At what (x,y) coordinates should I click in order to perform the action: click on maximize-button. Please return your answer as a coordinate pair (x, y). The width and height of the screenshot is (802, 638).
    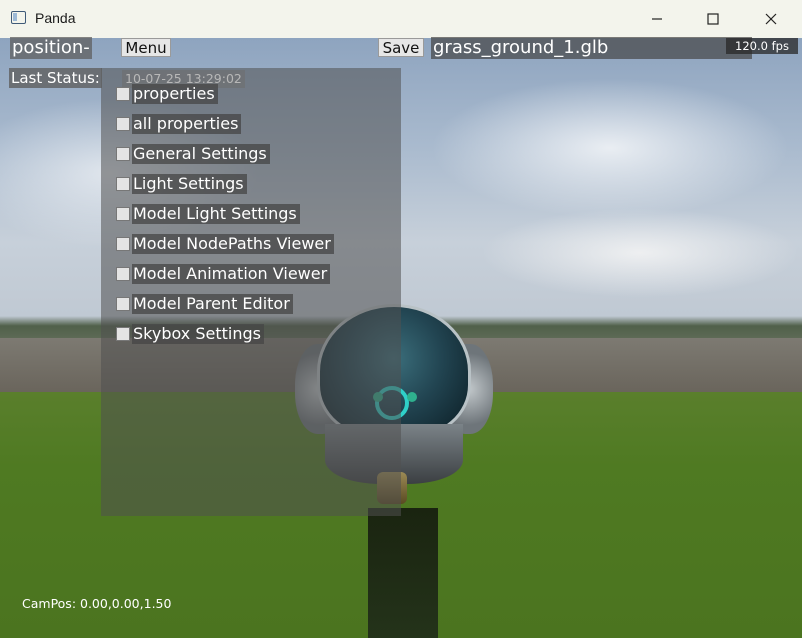
    Looking at the image, I should click on (713, 19).